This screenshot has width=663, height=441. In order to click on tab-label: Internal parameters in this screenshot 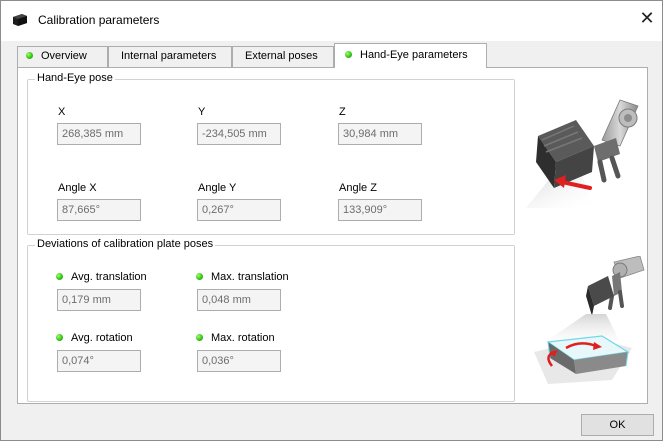, I will do `click(169, 56)`.